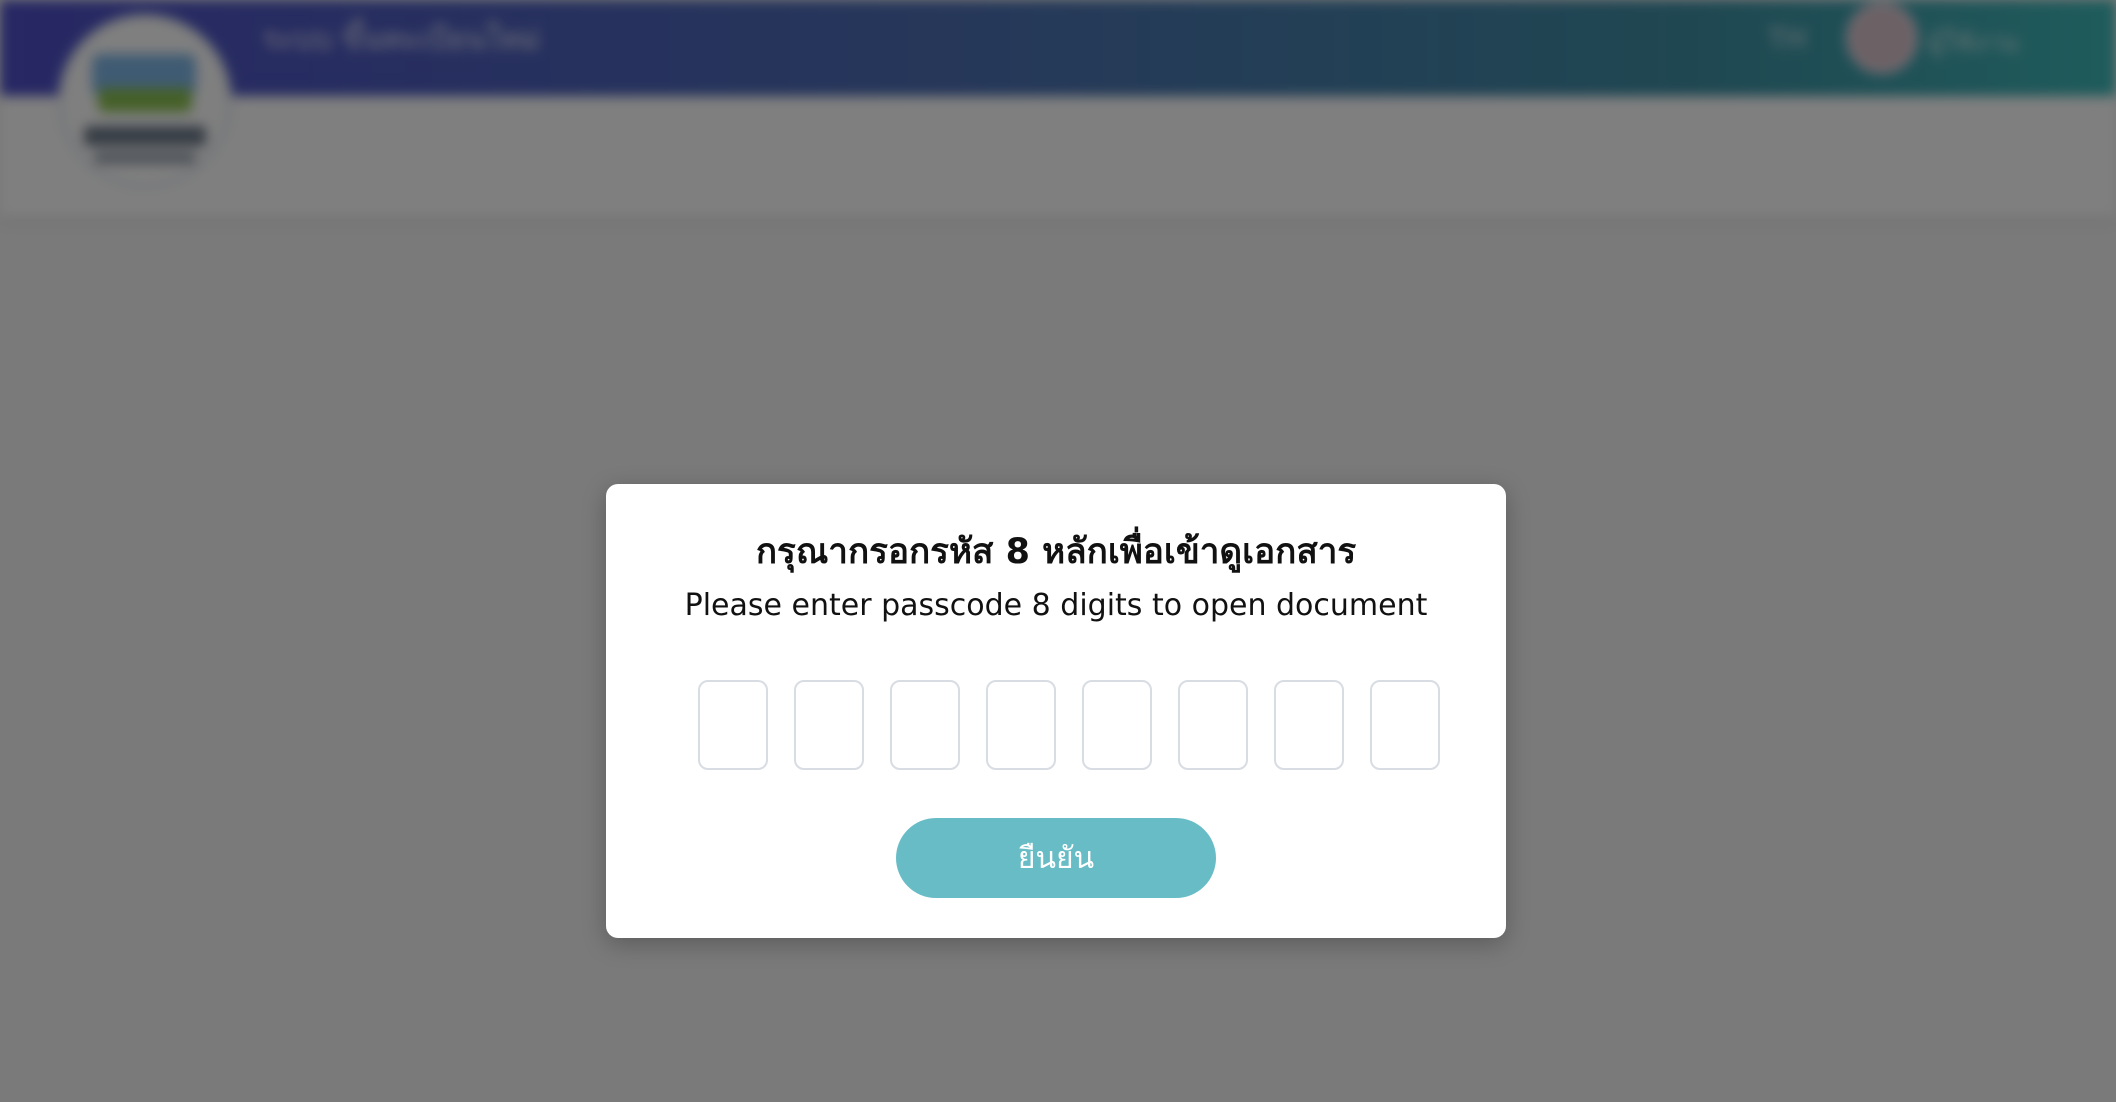 The image size is (2116, 1102). I want to click on dialog-title: กรุณากรอกรหัส 8 หลักเพื่อเข้าดูเอกสาร, so click(1056, 552).